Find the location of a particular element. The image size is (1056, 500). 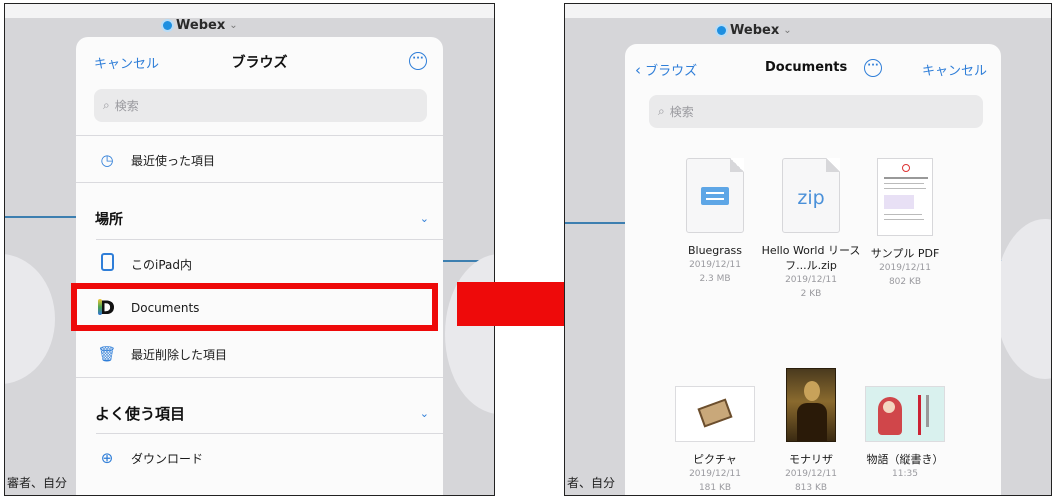

page-title: Documents is located at coordinates (806, 67).